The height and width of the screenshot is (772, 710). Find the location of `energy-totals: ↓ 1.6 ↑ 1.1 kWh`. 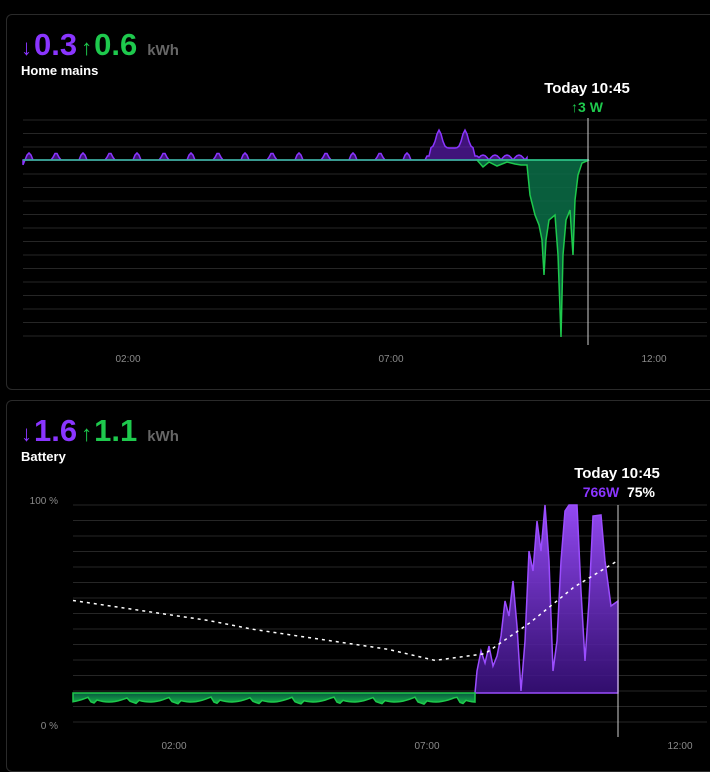

energy-totals: ↓ 1.6 ↑ 1.1 kWh is located at coordinates (100, 431).